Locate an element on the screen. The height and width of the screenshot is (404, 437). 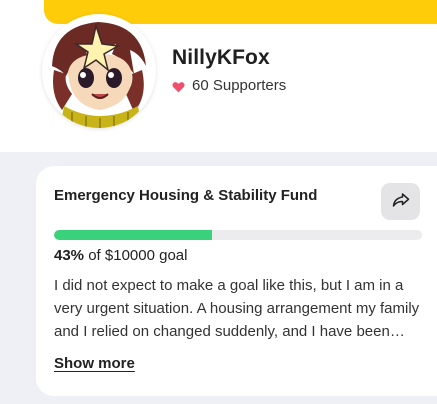
goal-percent: 43% is located at coordinates (69, 255).